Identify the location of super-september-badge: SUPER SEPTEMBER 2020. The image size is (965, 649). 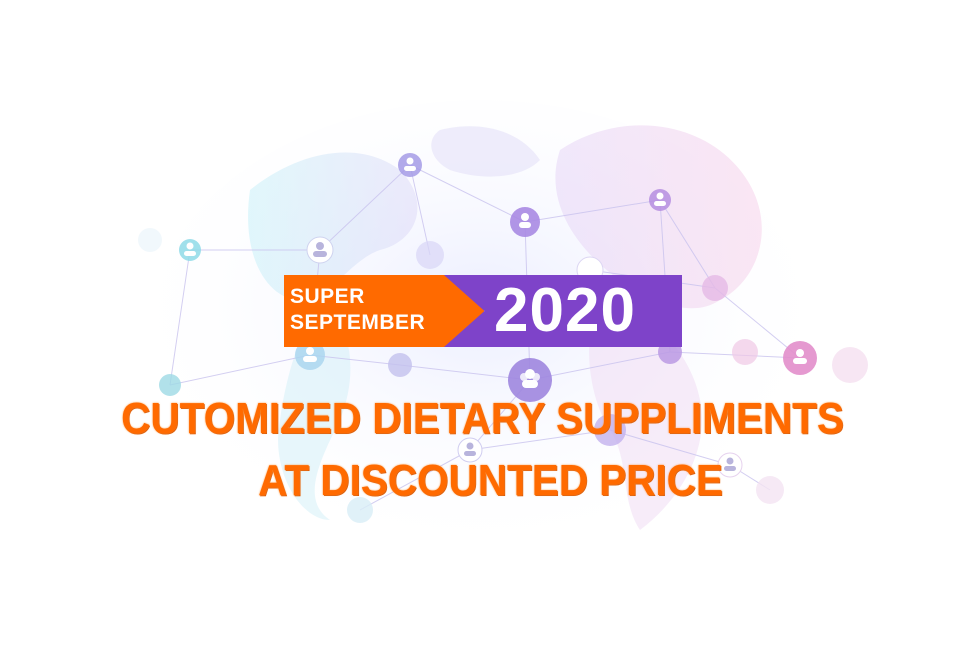
(483, 311).